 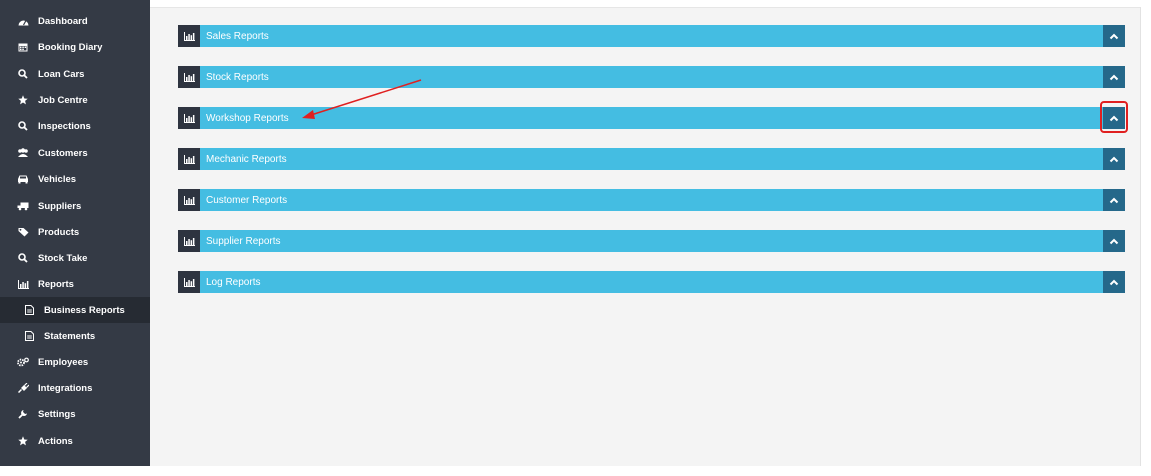 What do you see at coordinates (59, 232) in the screenshot?
I see `sidebar-item-label: Products` at bounding box center [59, 232].